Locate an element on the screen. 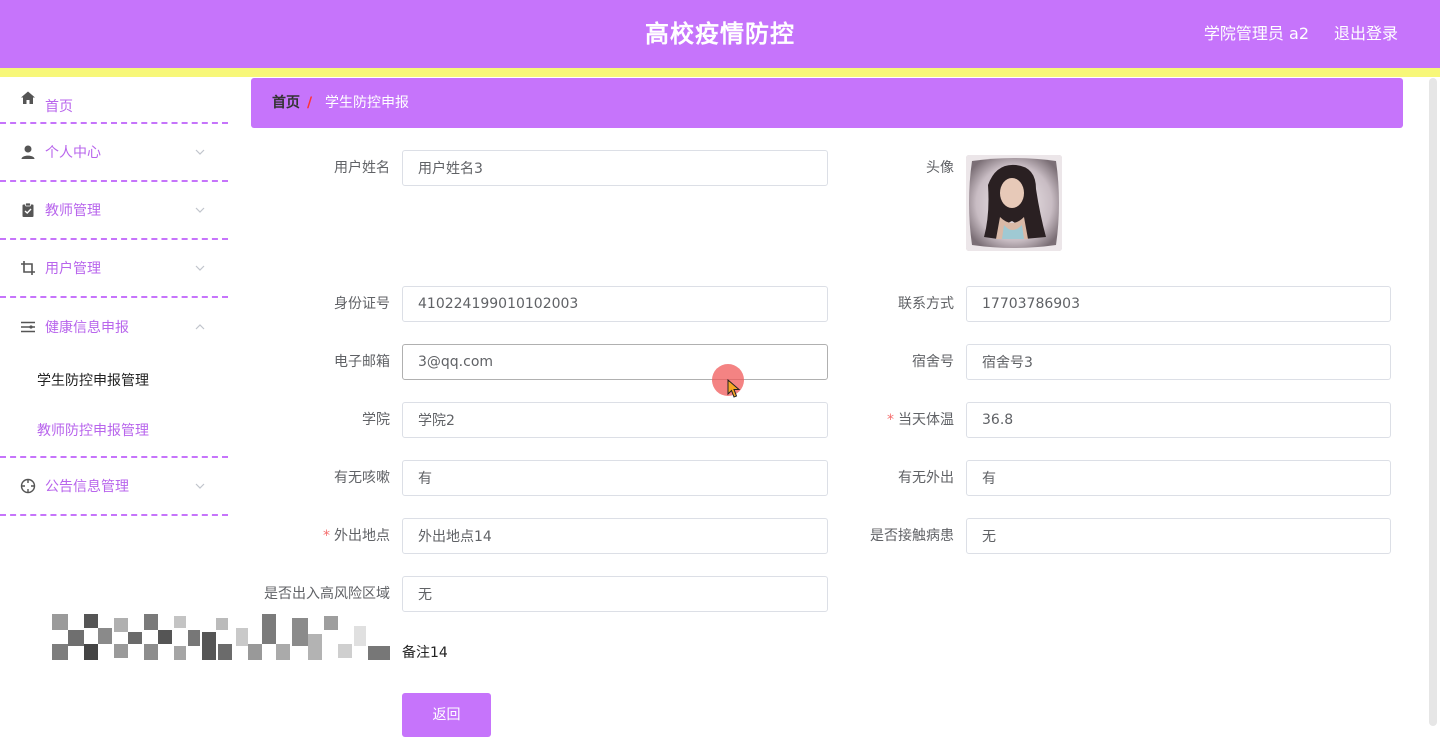  high-risk-label: 是否出入高风险区域 is located at coordinates (327, 594).